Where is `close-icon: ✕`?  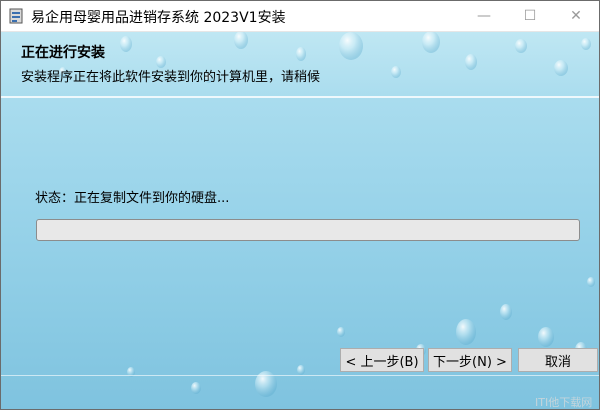
close-icon: ✕ is located at coordinates (576, 16).